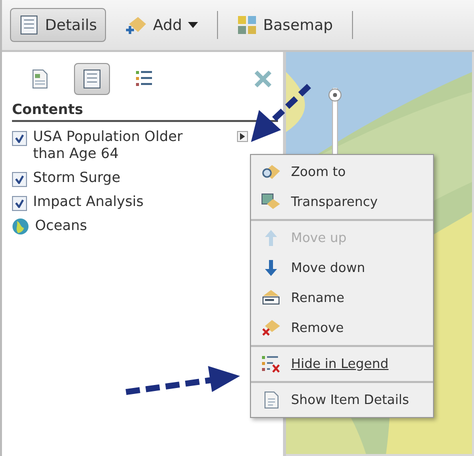  Describe the element at coordinates (61, 226) in the screenshot. I see `layer-name: Oceans` at that location.